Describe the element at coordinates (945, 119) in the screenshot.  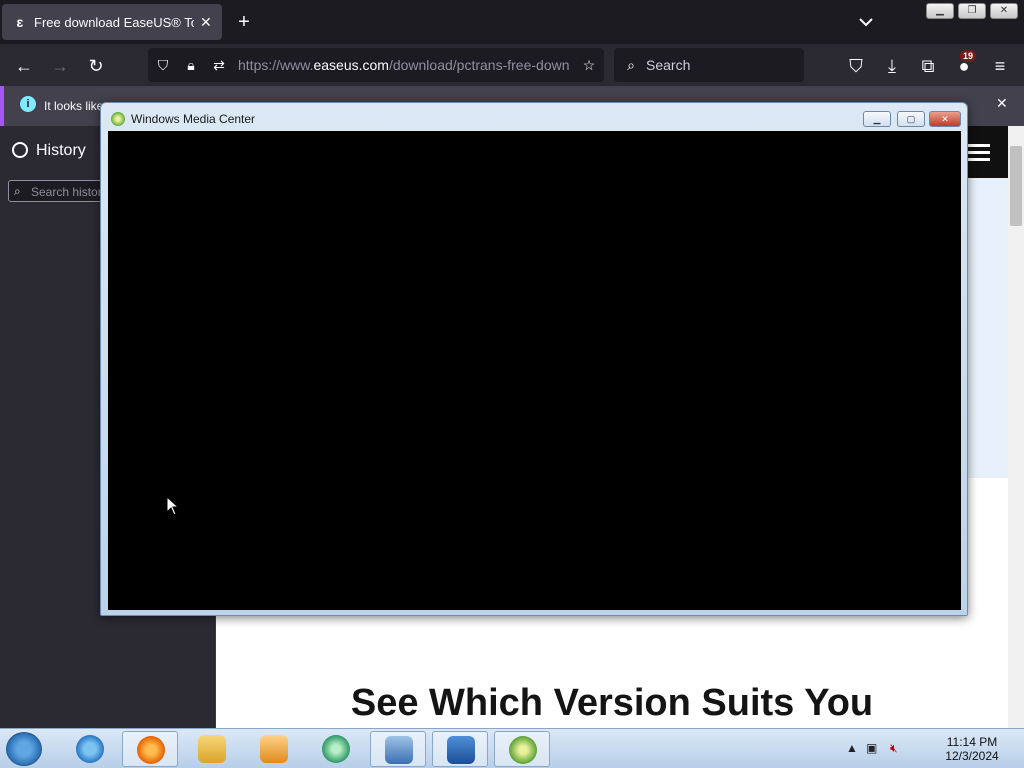
I see `wmc-close-button: ✕` at that location.